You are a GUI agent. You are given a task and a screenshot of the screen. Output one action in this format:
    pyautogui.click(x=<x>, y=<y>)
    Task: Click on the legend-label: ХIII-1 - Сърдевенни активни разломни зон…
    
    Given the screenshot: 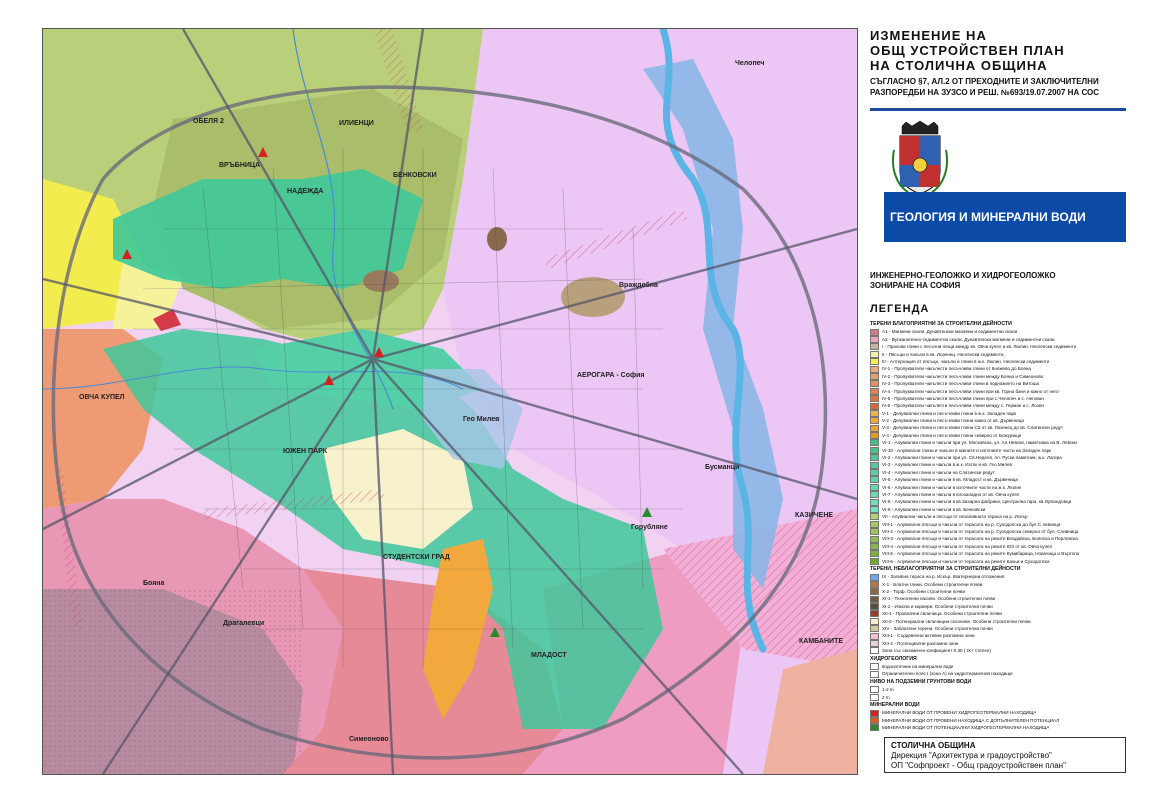 What is the action you would take?
    pyautogui.click(x=928, y=636)
    